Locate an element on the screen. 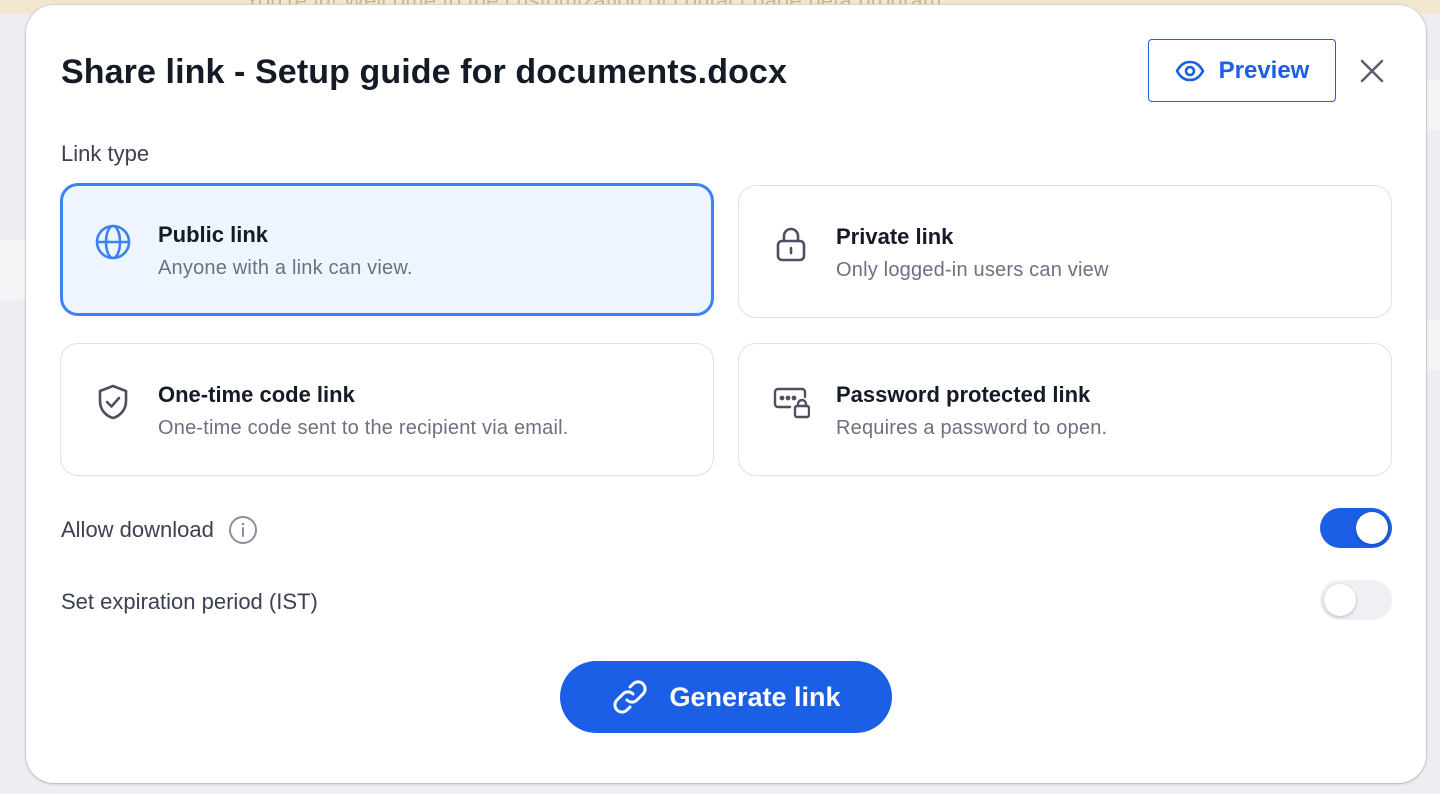  option-description: Only logged-in users can view is located at coordinates (972, 270).